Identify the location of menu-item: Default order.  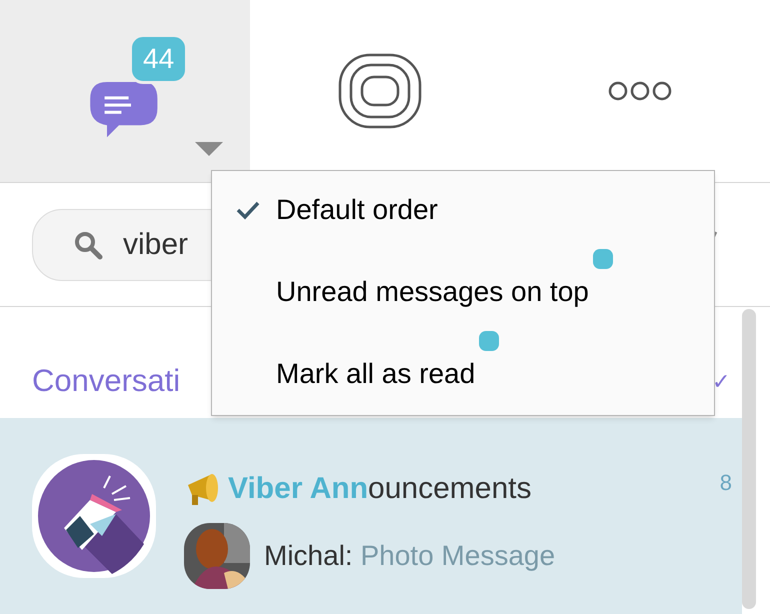
(463, 210).